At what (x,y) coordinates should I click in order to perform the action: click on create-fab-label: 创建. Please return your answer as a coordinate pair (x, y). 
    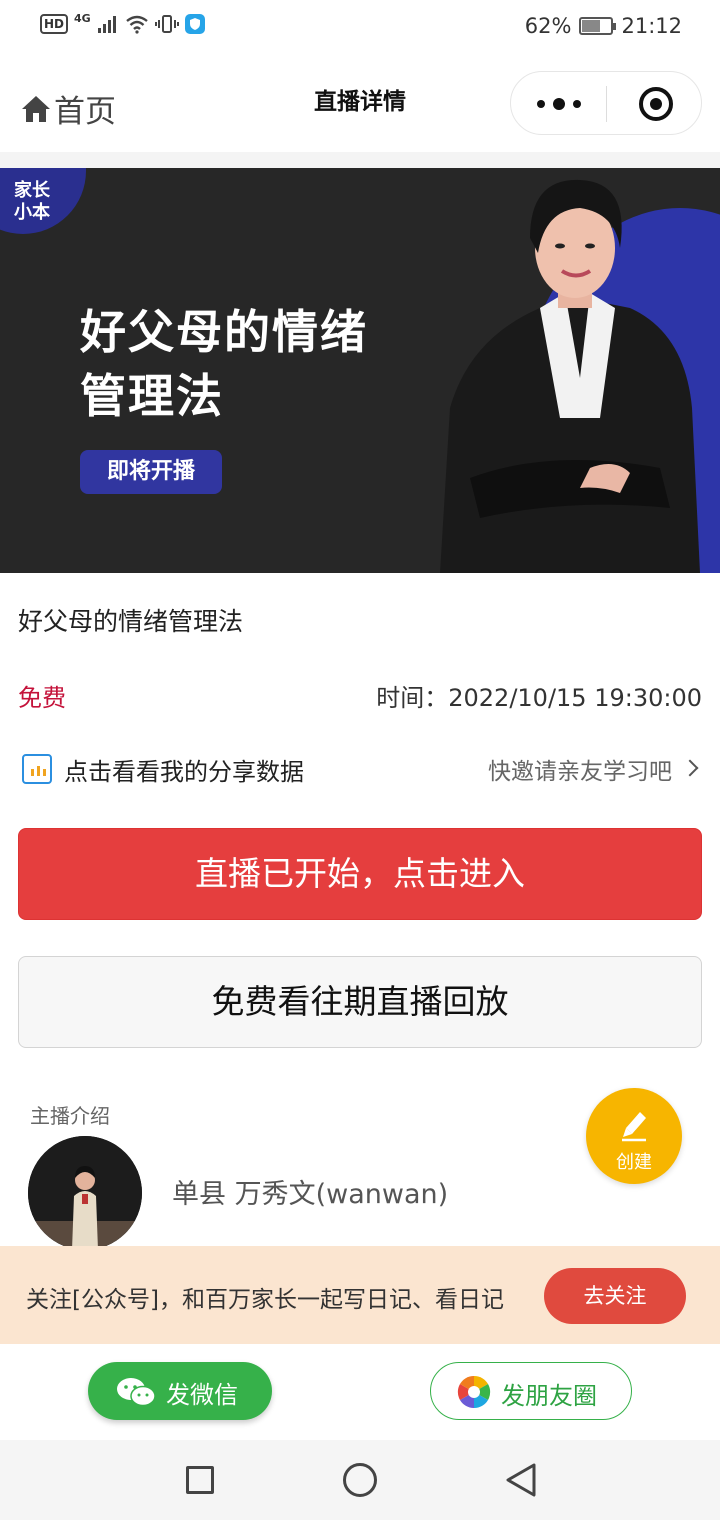
    Looking at the image, I should click on (634, 1162).